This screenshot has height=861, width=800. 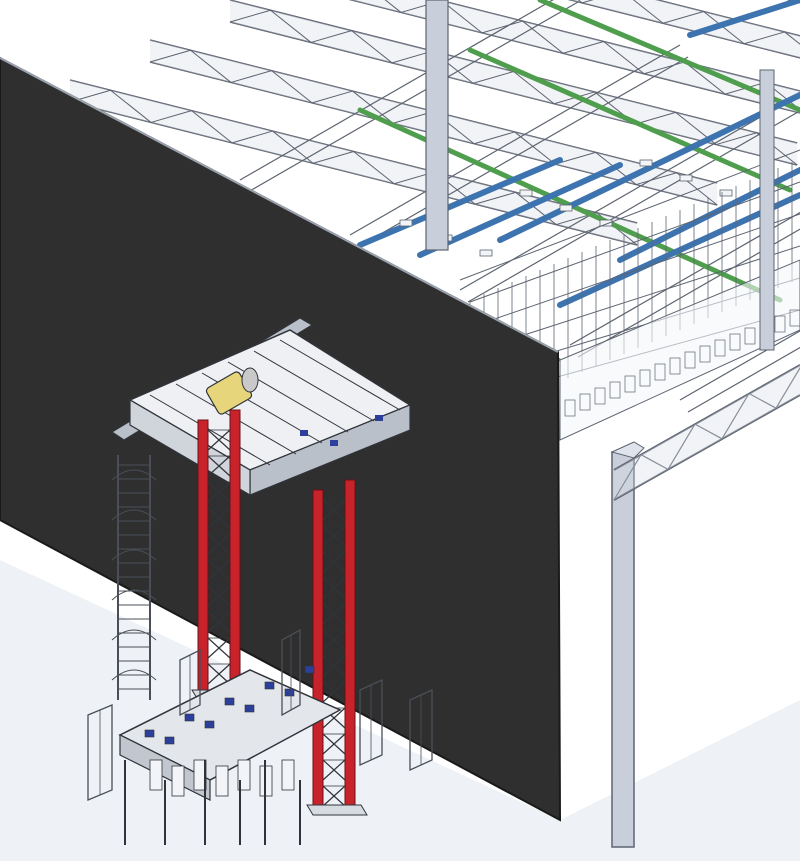 I want to click on tower-foot, so click(x=337, y=810).